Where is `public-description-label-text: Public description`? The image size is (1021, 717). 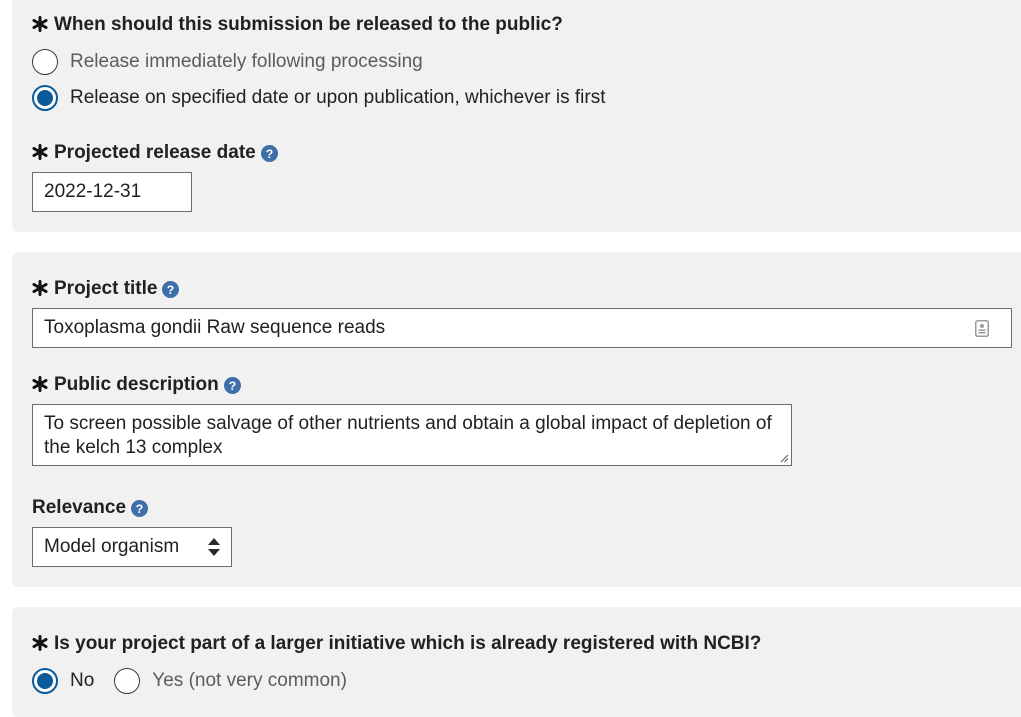
public-description-label-text: Public description is located at coordinates (136, 384).